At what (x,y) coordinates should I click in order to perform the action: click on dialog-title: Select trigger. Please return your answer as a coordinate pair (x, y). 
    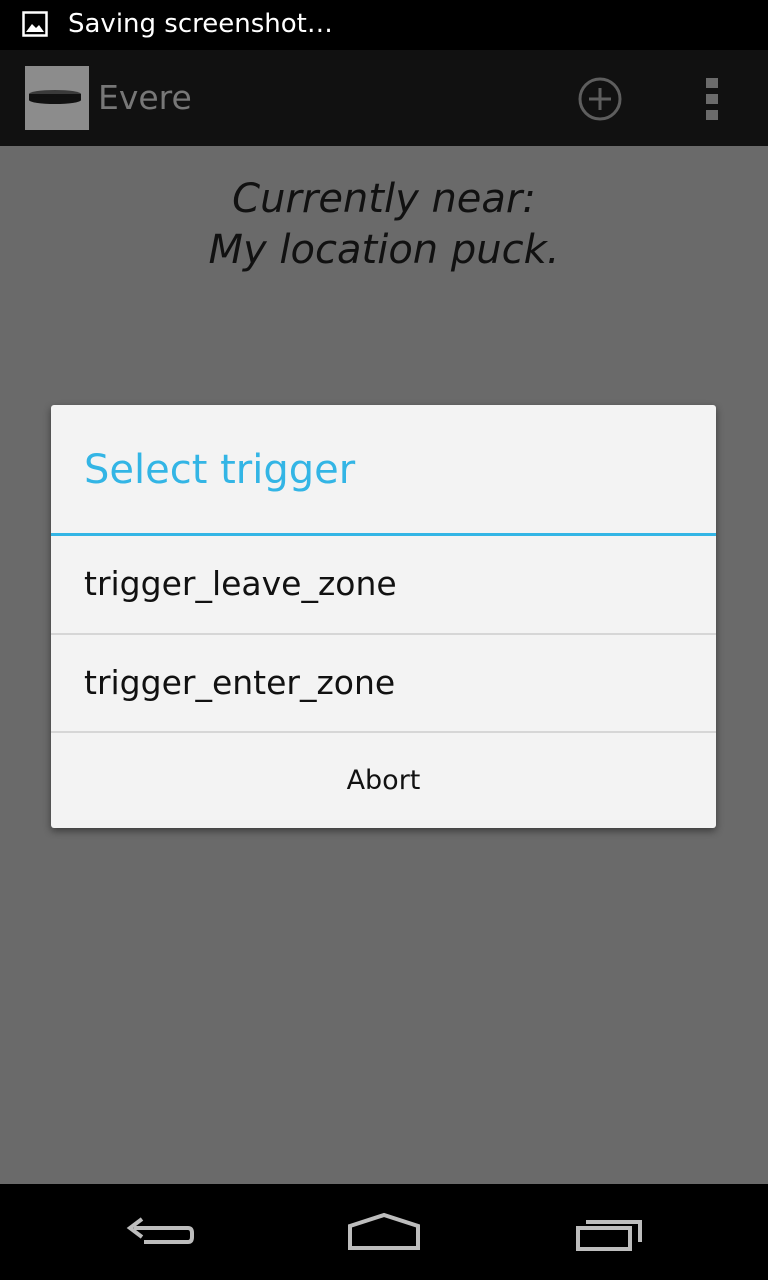
    Looking at the image, I should click on (220, 470).